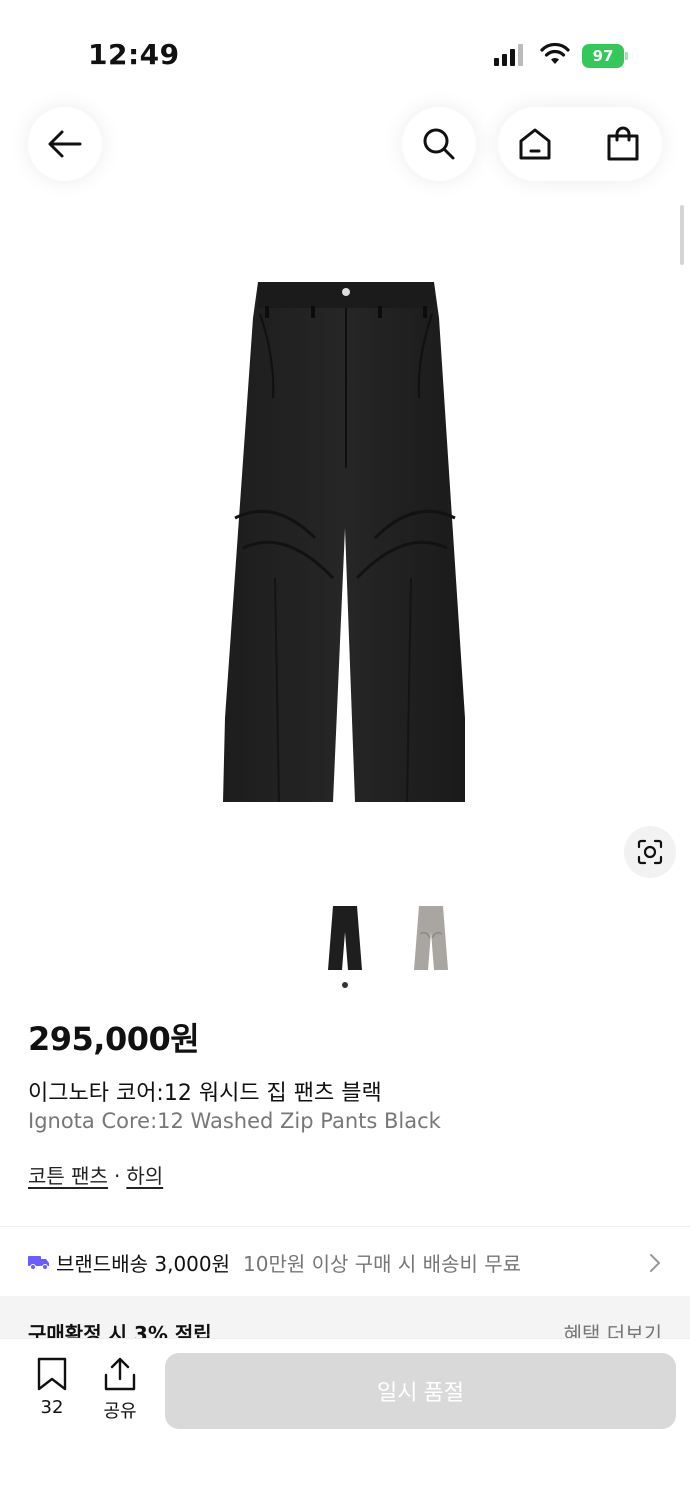 The height and width of the screenshot is (1500, 690). Describe the element at coordinates (345, 1226) in the screenshot. I see `section-divider` at that location.